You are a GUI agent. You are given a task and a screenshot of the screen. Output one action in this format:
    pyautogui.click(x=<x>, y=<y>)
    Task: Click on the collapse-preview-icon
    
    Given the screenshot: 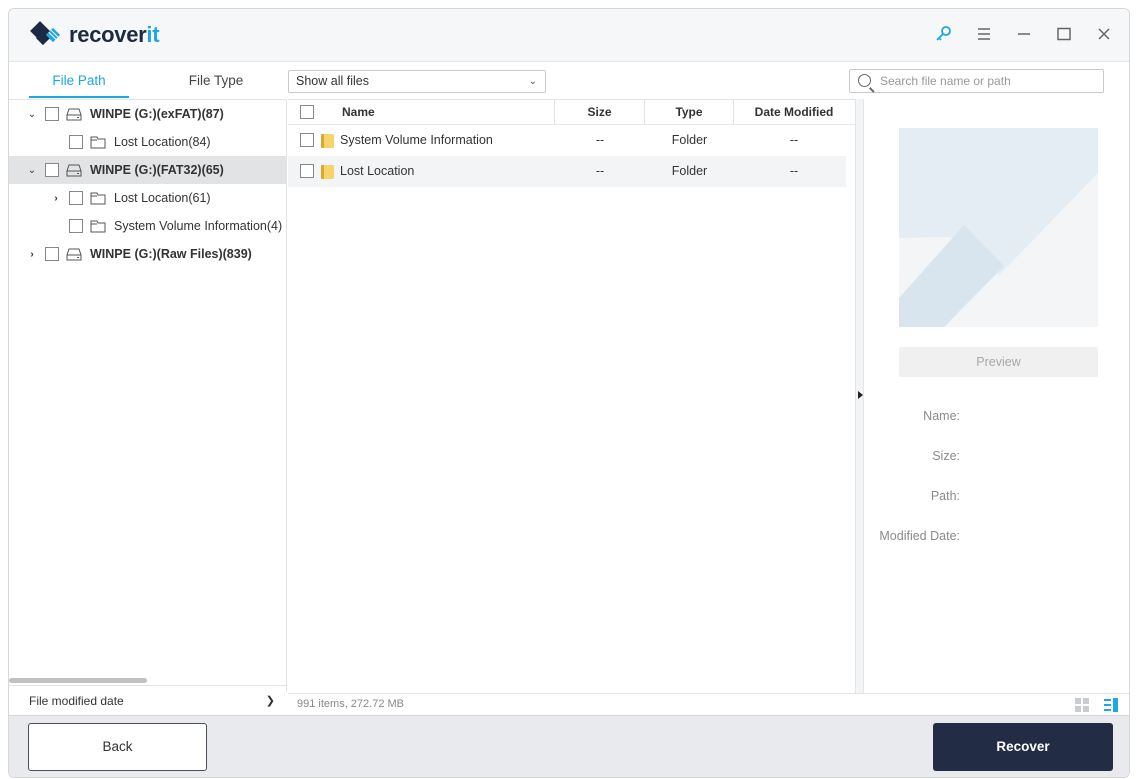 What is the action you would take?
    pyautogui.click(x=860, y=395)
    